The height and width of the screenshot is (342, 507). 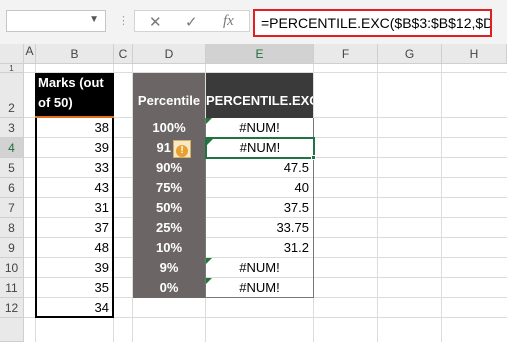 I want to click on result-cell-active: #NUM!, so click(x=260, y=148).